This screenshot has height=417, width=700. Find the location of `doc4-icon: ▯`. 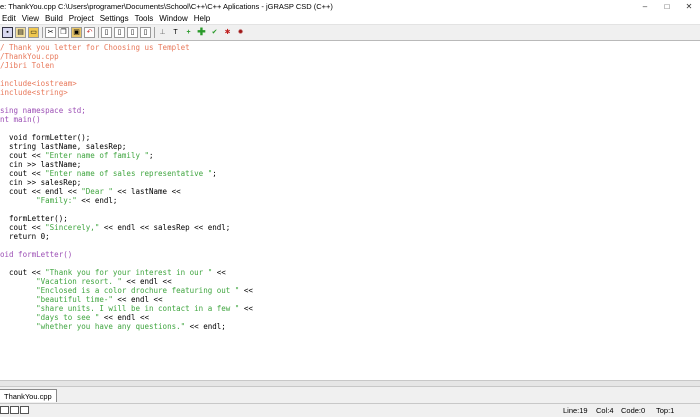

doc4-icon: ▯ is located at coordinates (145, 32).